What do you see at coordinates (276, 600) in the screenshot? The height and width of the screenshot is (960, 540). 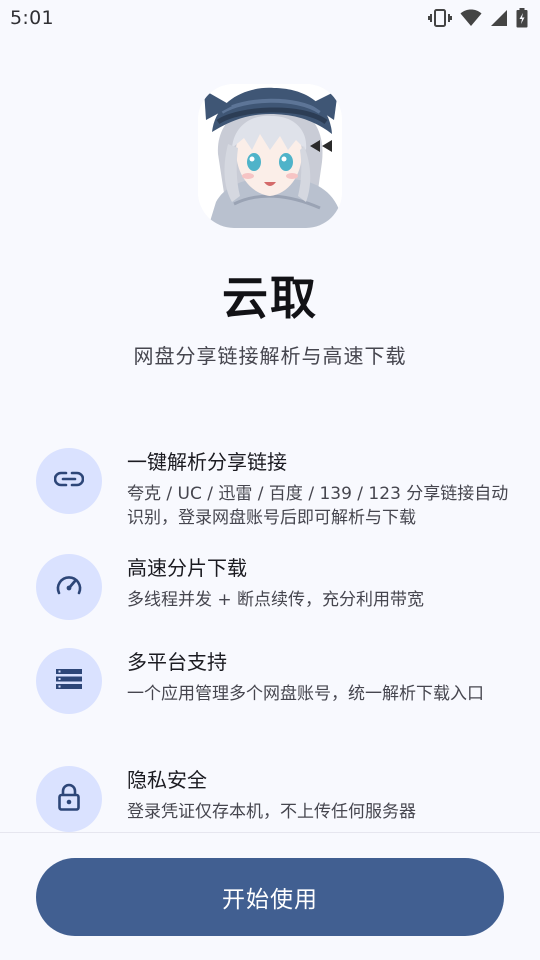 I see `feature-description: 多线程并发 + 断点续传，充分利用带宽` at bounding box center [276, 600].